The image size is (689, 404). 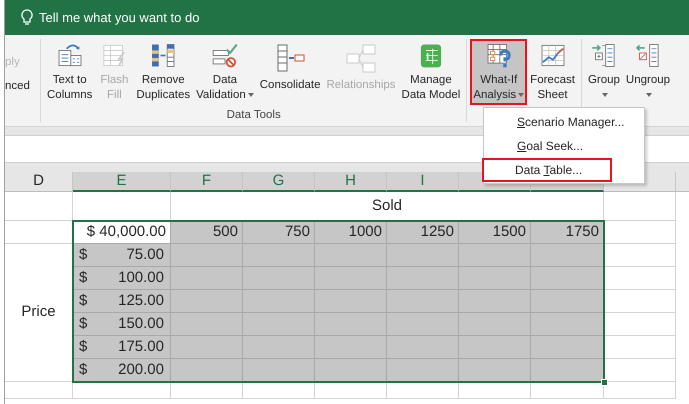 What do you see at coordinates (387, 206) in the screenshot?
I see `merged-cell: Sold` at bounding box center [387, 206].